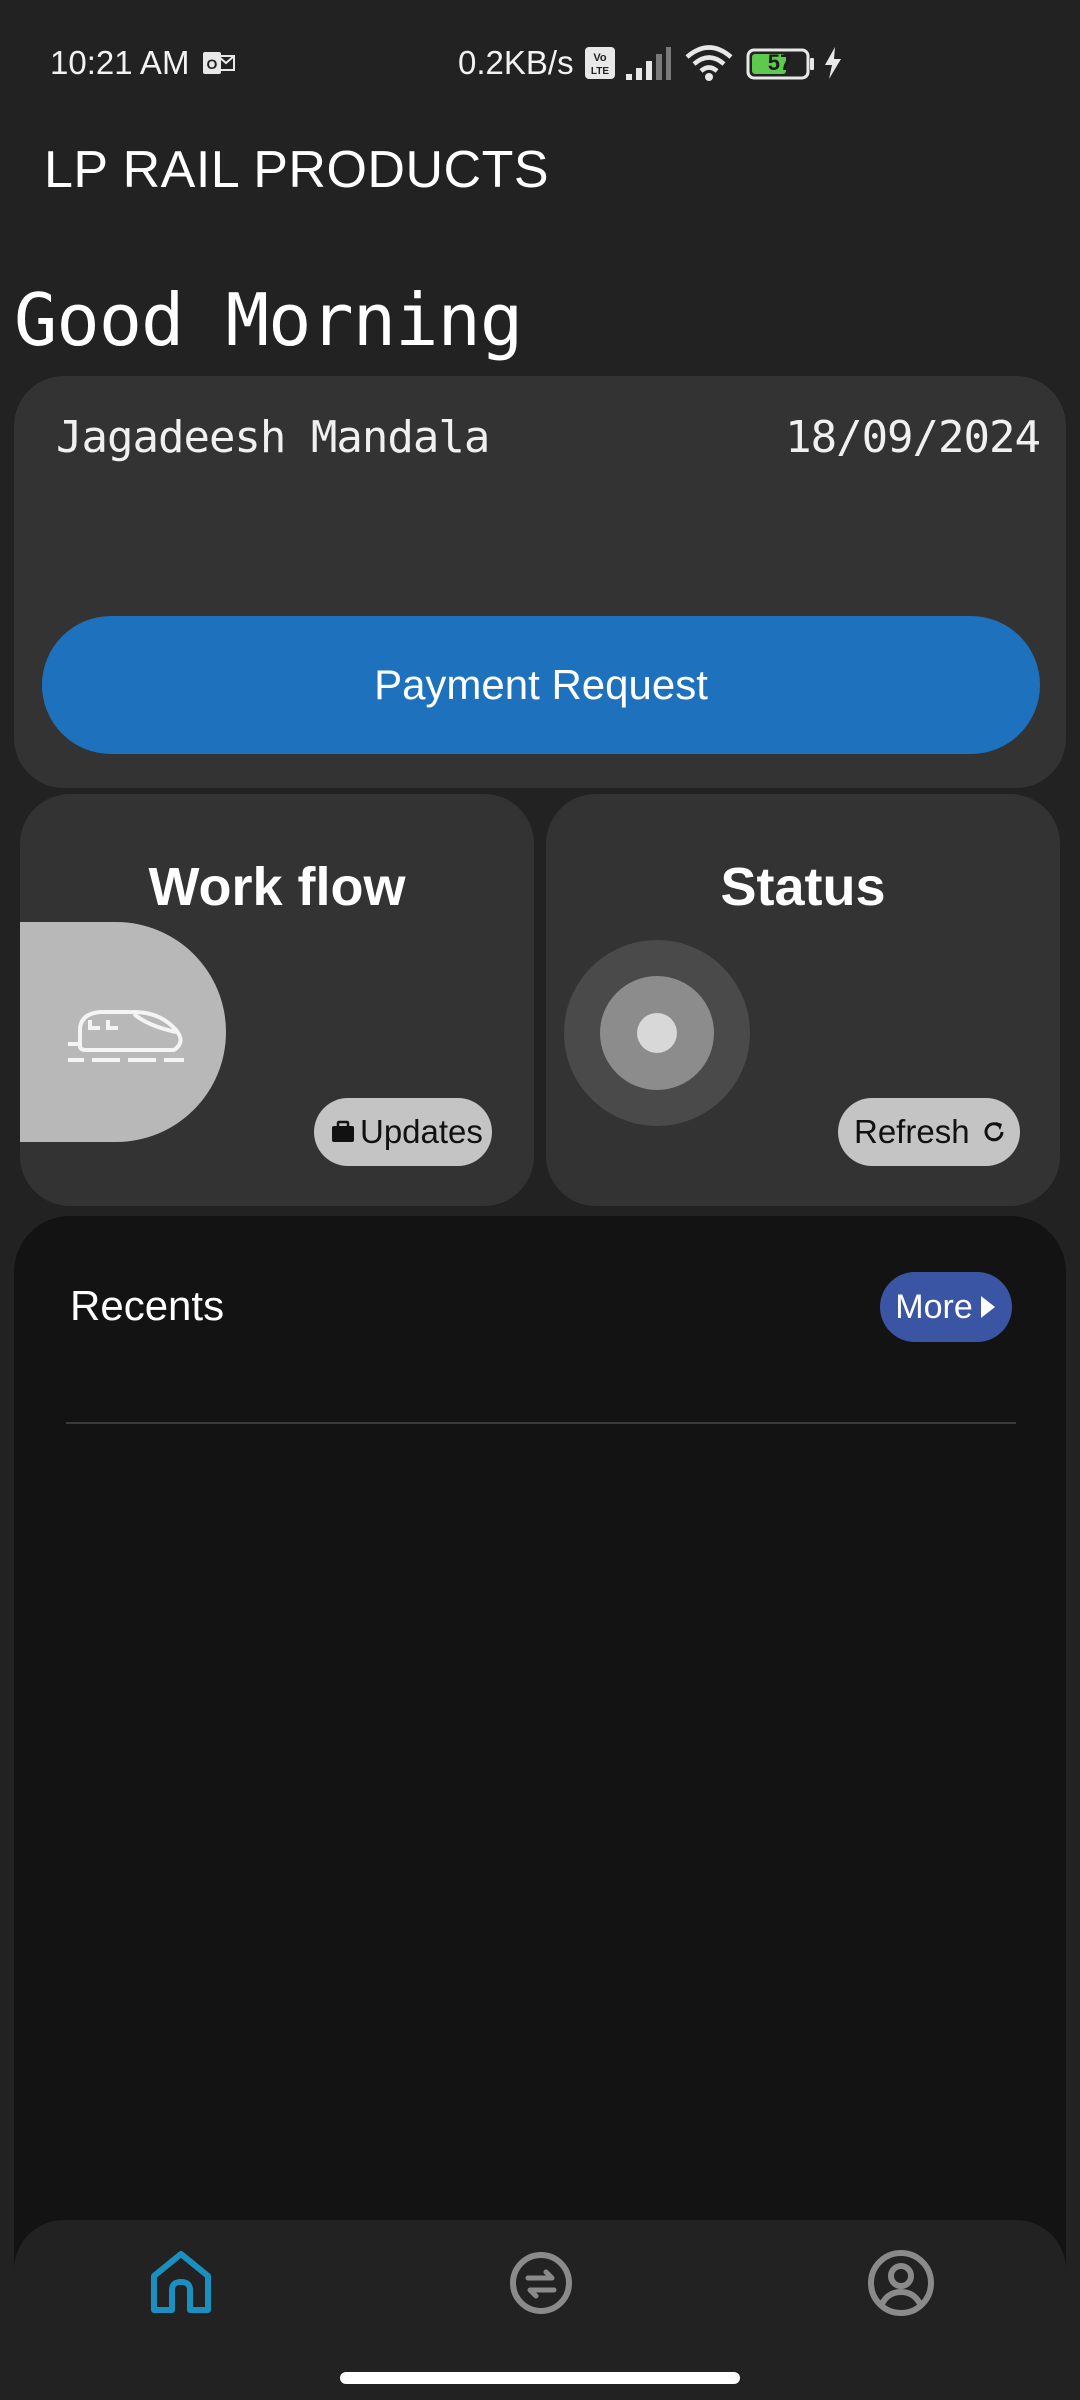  What do you see at coordinates (277, 887) in the screenshot?
I see `workflow-title: Work flow` at bounding box center [277, 887].